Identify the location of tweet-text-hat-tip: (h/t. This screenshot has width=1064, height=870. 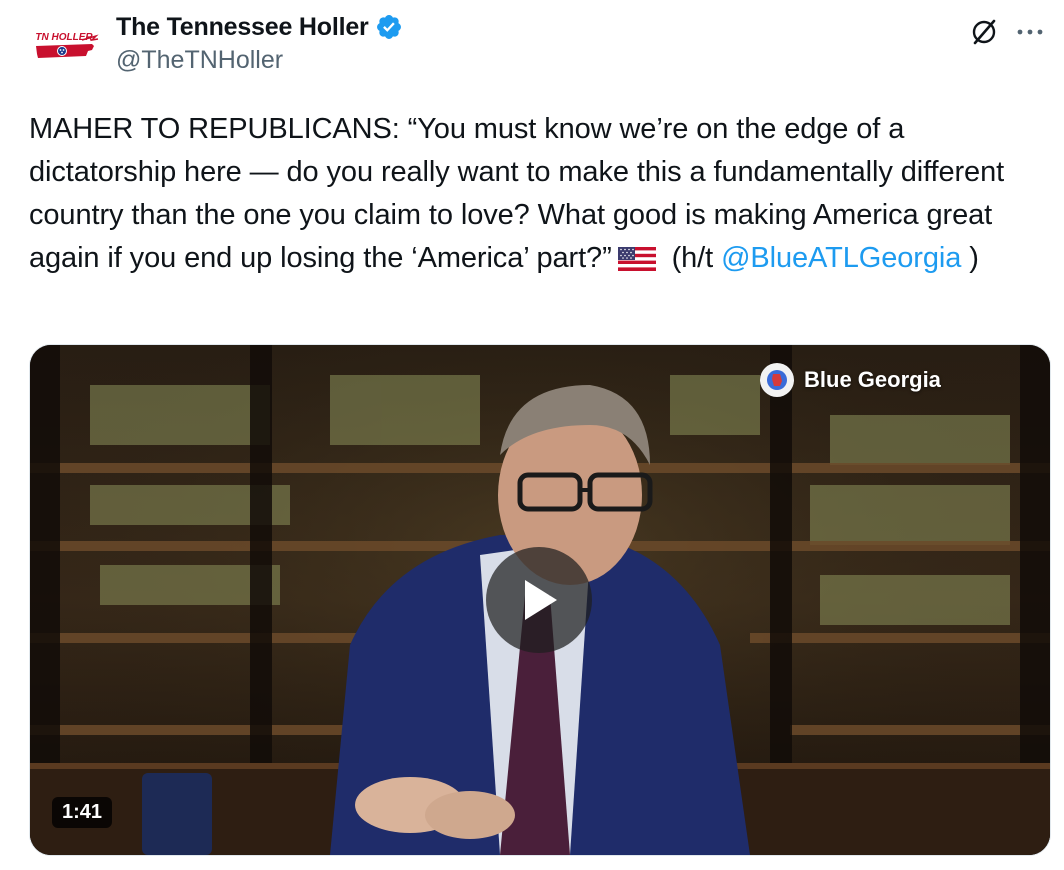
(692, 258).